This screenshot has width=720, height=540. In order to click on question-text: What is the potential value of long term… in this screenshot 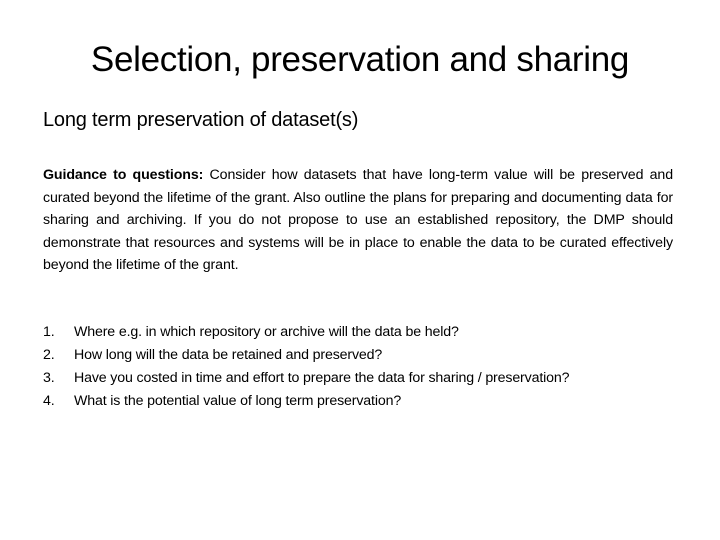, I will do `click(238, 401)`.